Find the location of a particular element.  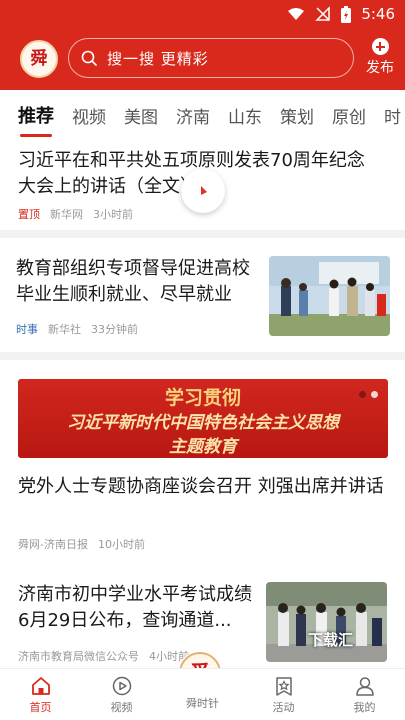

article-time: 10小时前 is located at coordinates (121, 544).